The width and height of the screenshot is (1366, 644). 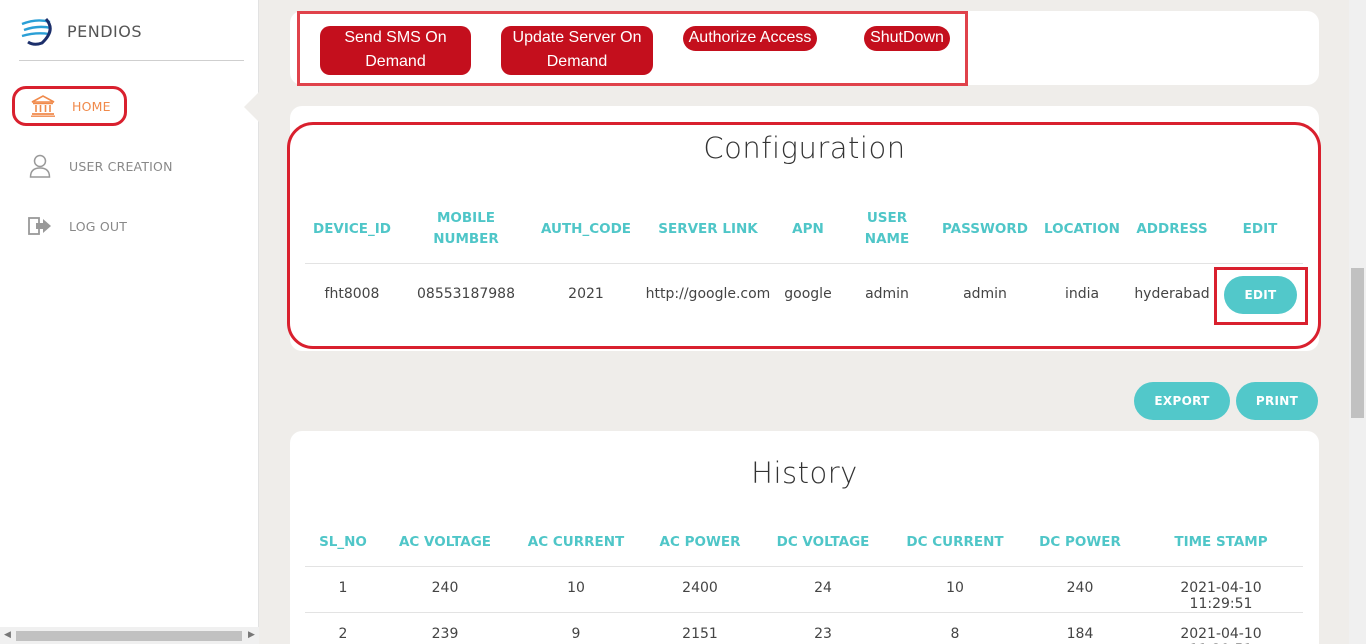 What do you see at coordinates (808, 229) in the screenshot?
I see `column-header: APN` at bounding box center [808, 229].